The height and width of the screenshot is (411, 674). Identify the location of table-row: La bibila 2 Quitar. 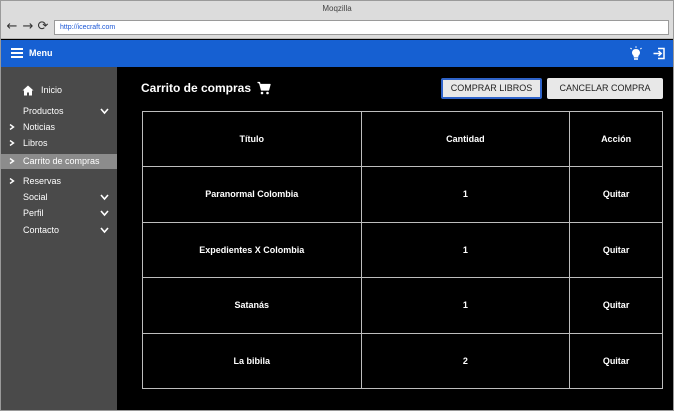
(402, 360).